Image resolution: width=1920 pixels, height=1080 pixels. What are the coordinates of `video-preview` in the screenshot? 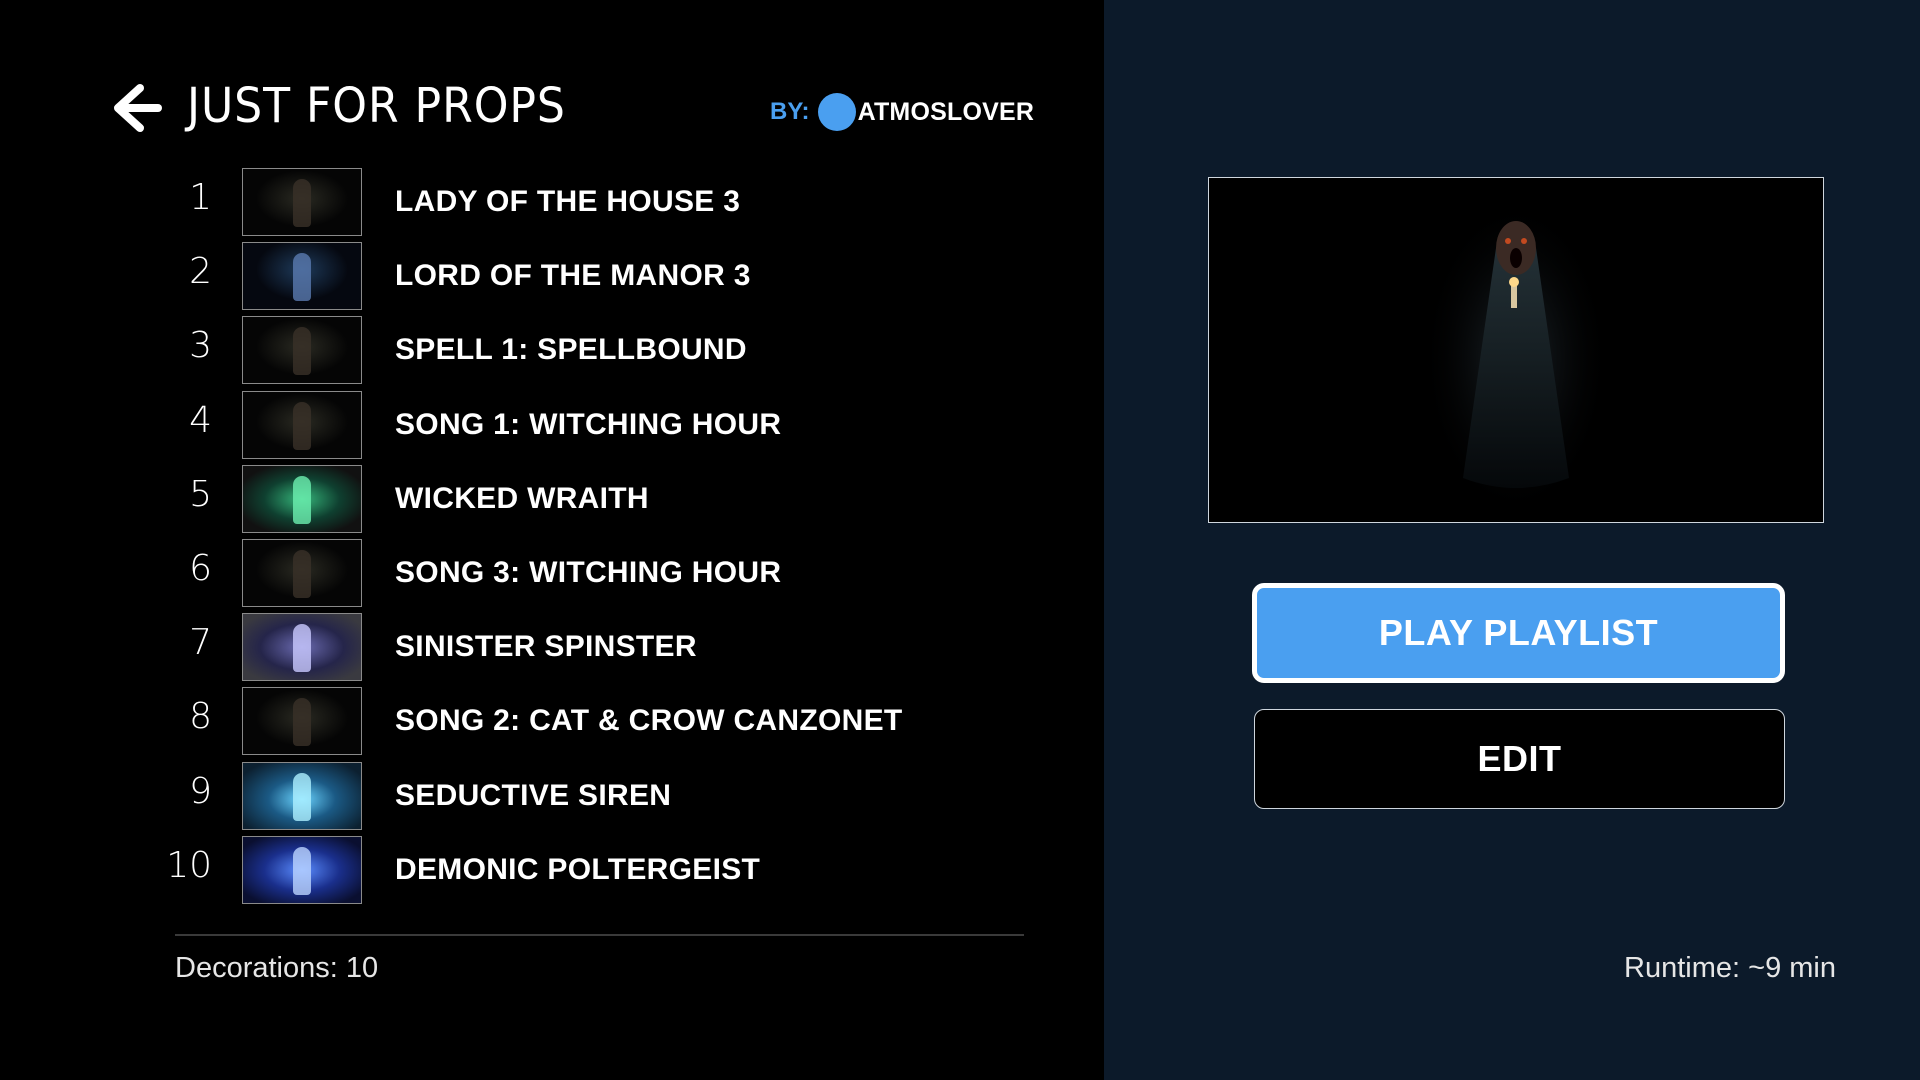 It's located at (1516, 350).